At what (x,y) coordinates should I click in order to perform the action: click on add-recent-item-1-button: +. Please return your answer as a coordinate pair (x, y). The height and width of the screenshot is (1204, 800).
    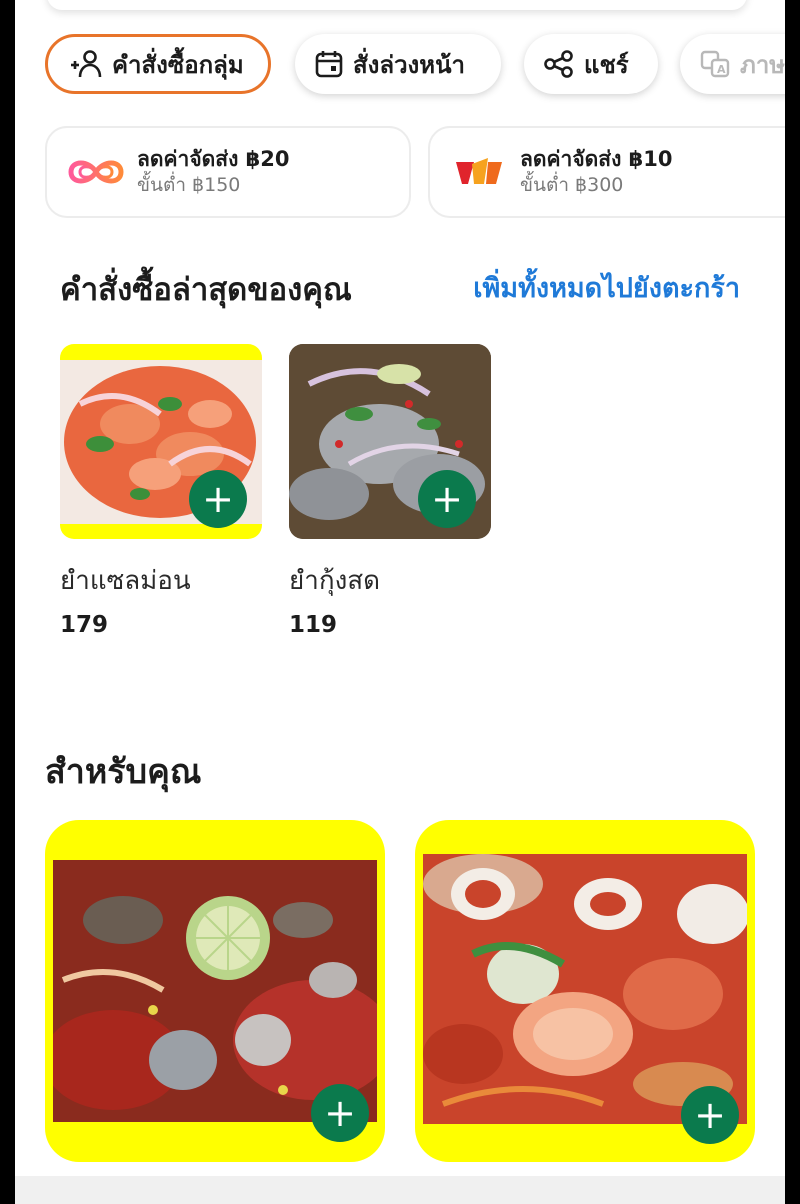
    Looking at the image, I should click on (218, 499).